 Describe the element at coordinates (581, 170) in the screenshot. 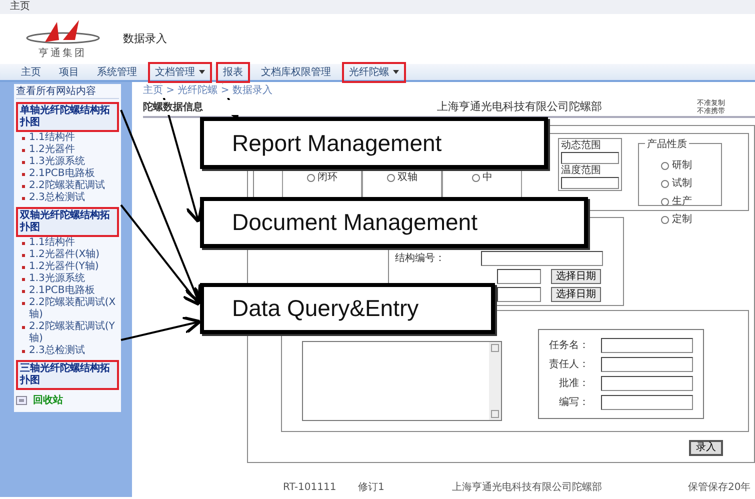

I see `field-label: 温度范围` at that location.